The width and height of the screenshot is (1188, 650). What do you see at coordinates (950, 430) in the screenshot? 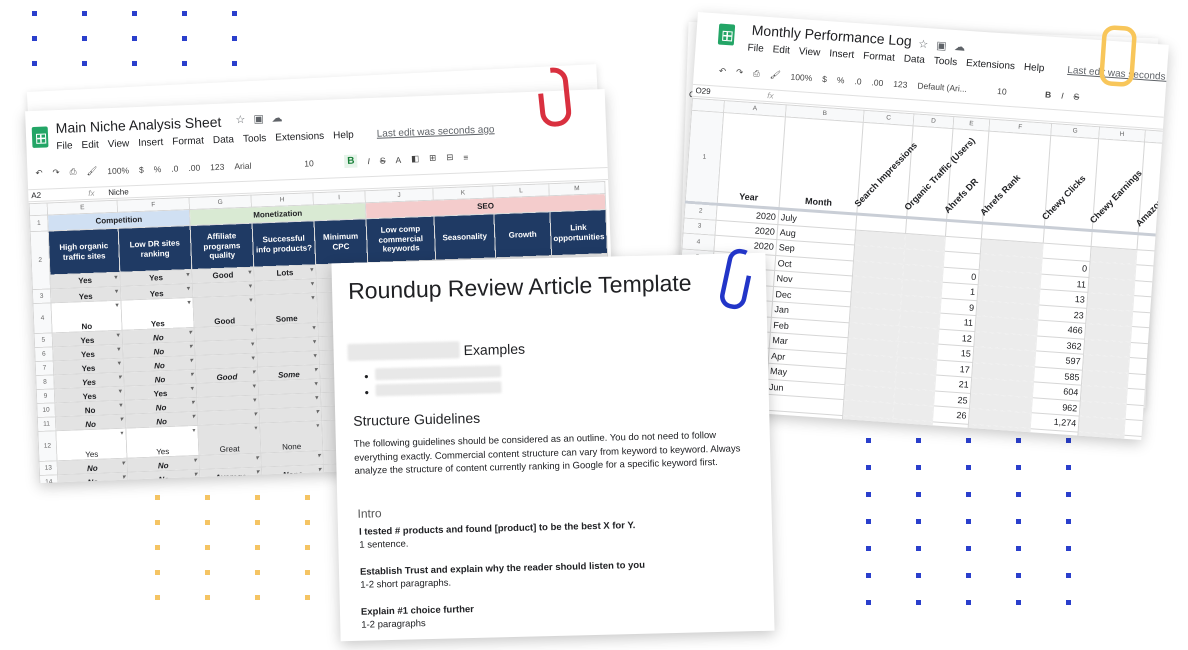
I see `ahrefs-dr-cell` at bounding box center [950, 430].